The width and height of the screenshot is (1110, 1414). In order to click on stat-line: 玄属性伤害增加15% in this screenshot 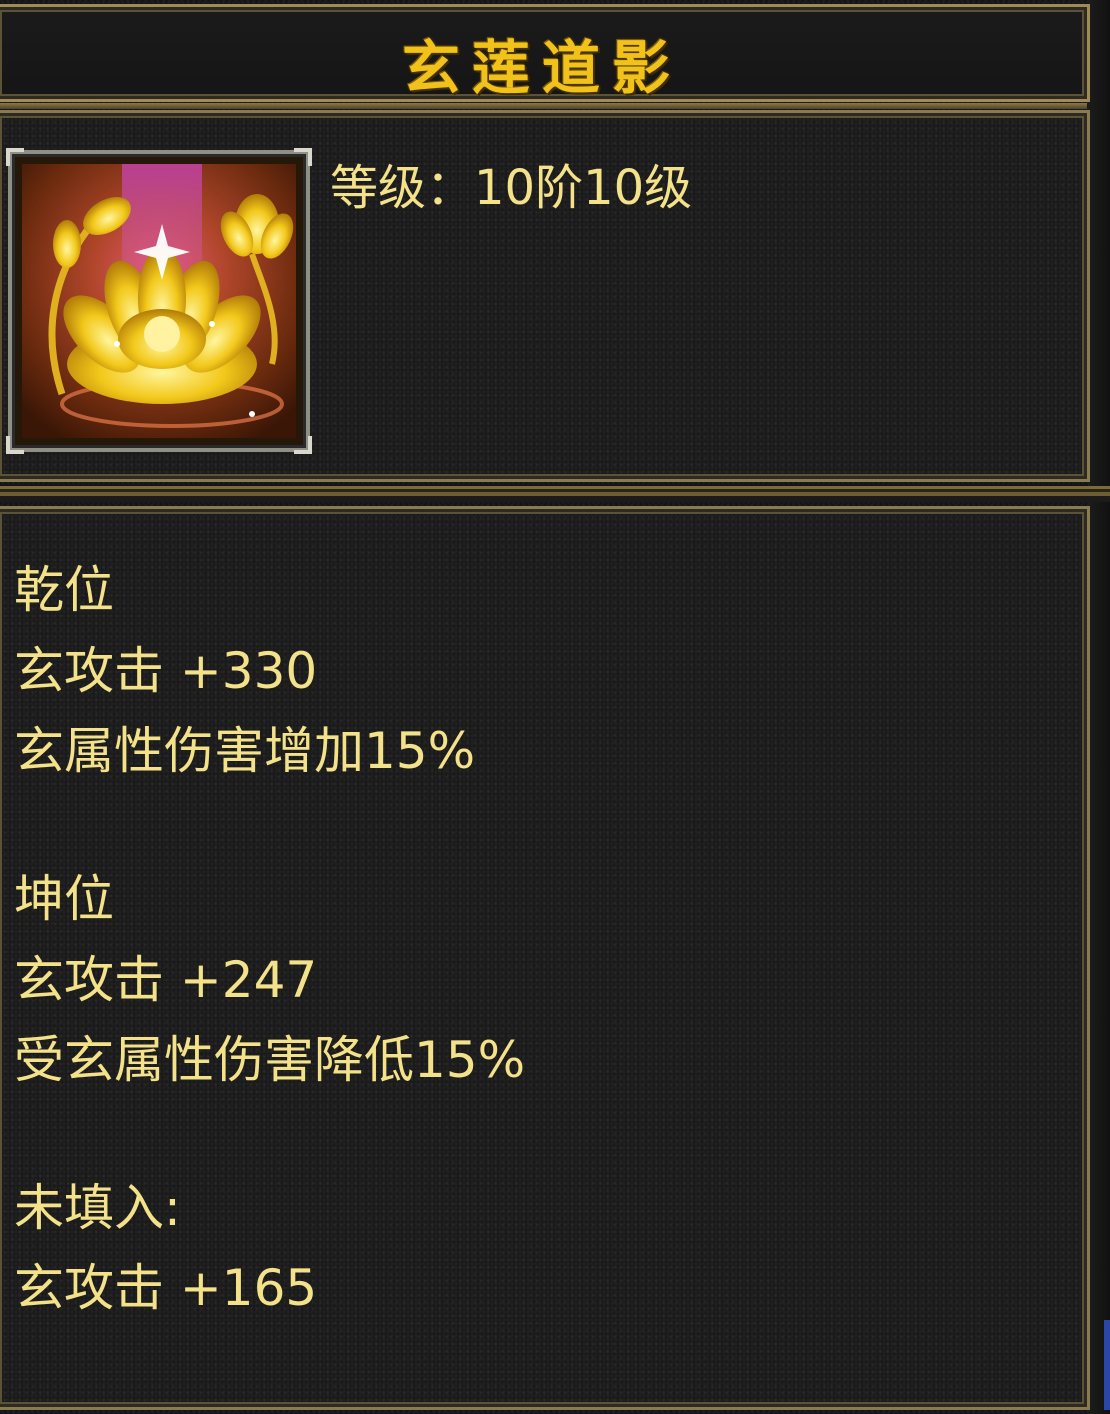, I will do `click(245, 751)`.